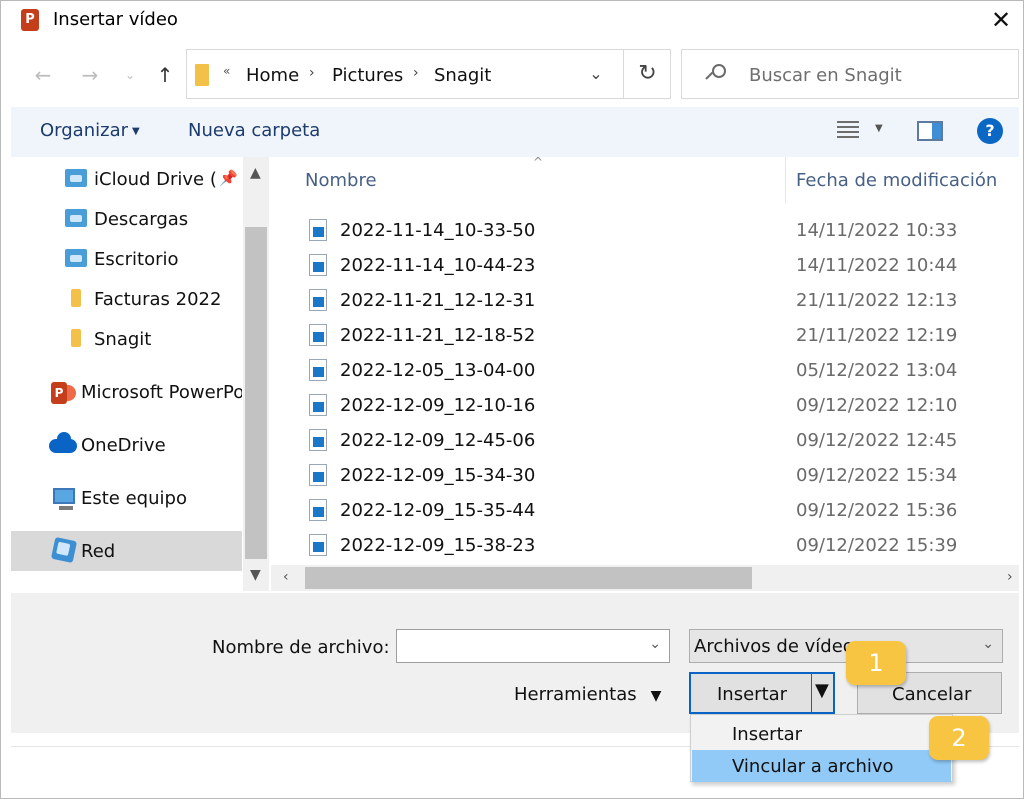 Image resolution: width=1024 pixels, height=799 pixels. I want to click on preview-pane-icon, so click(930, 131).